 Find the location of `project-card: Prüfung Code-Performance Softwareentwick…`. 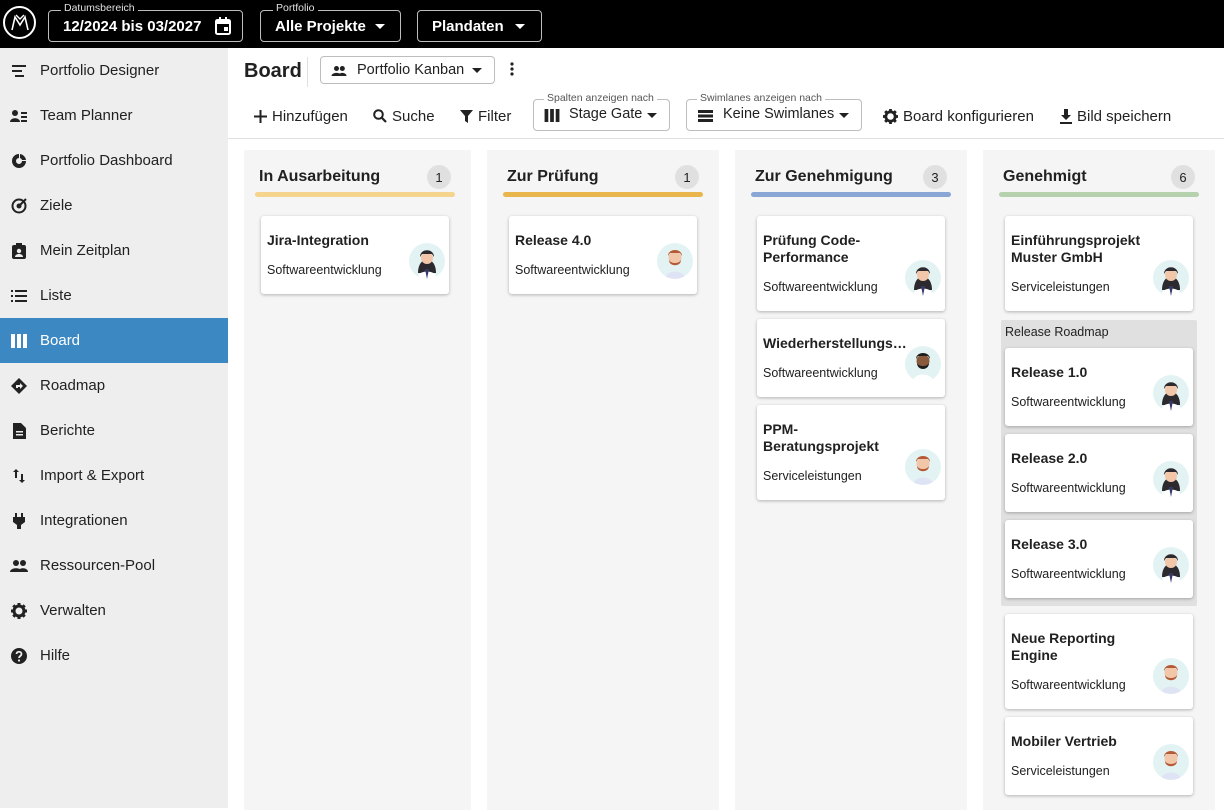

project-card: Prüfung Code-Performance Softwareentwick… is located at coordinates (851, 263).